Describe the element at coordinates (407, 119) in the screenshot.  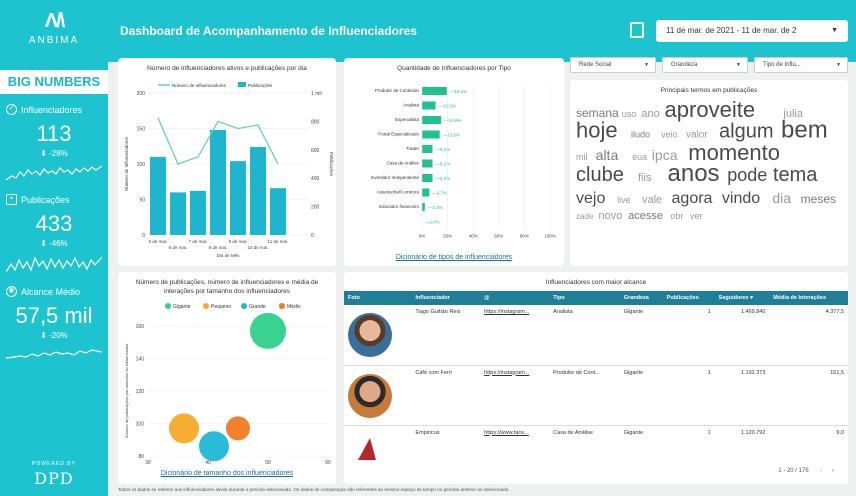
I see `category-label: Especialista` at that location.